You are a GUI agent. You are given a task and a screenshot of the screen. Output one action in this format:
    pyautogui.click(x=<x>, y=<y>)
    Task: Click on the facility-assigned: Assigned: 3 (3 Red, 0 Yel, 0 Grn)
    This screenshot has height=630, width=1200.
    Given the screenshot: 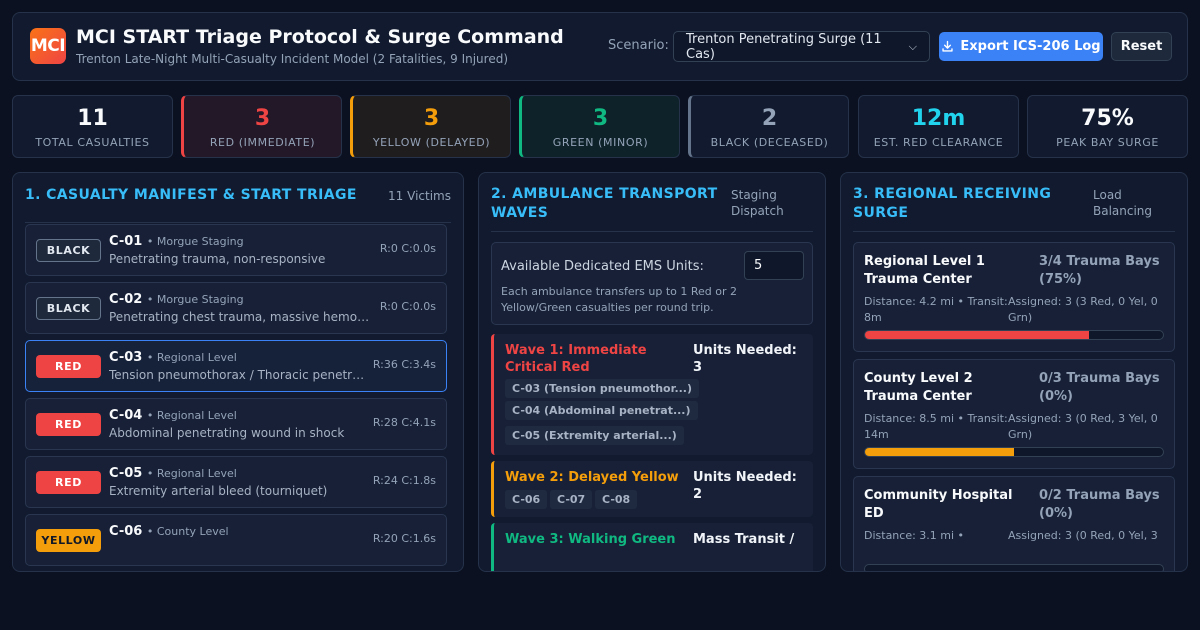 What is the action you would take?
    pyautogui.click(x=1083, y=309)
    